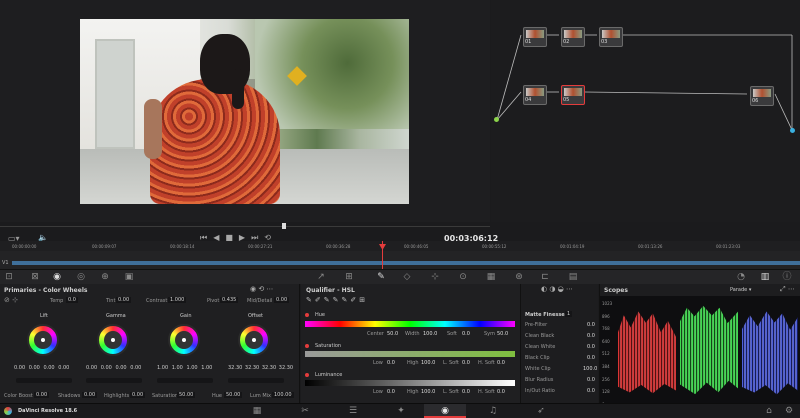  I want to click on sat-hsoft-field: 0.0, so click(501, 363).